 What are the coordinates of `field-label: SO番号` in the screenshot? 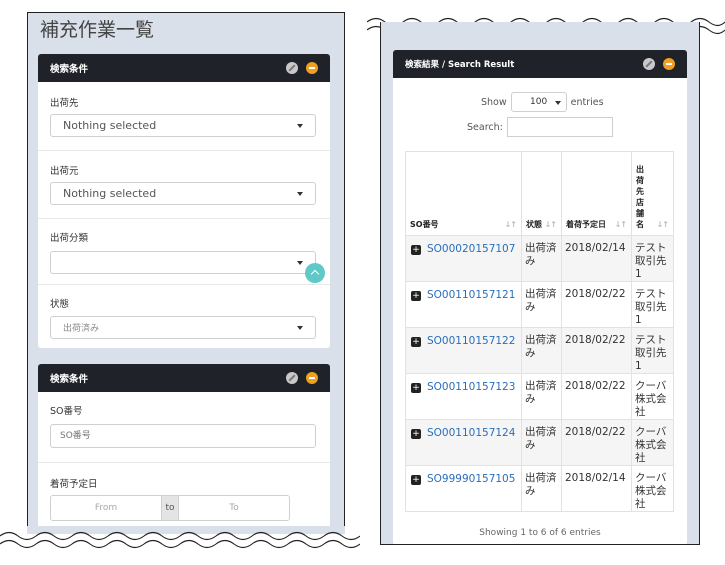 It's located at (66, 411).